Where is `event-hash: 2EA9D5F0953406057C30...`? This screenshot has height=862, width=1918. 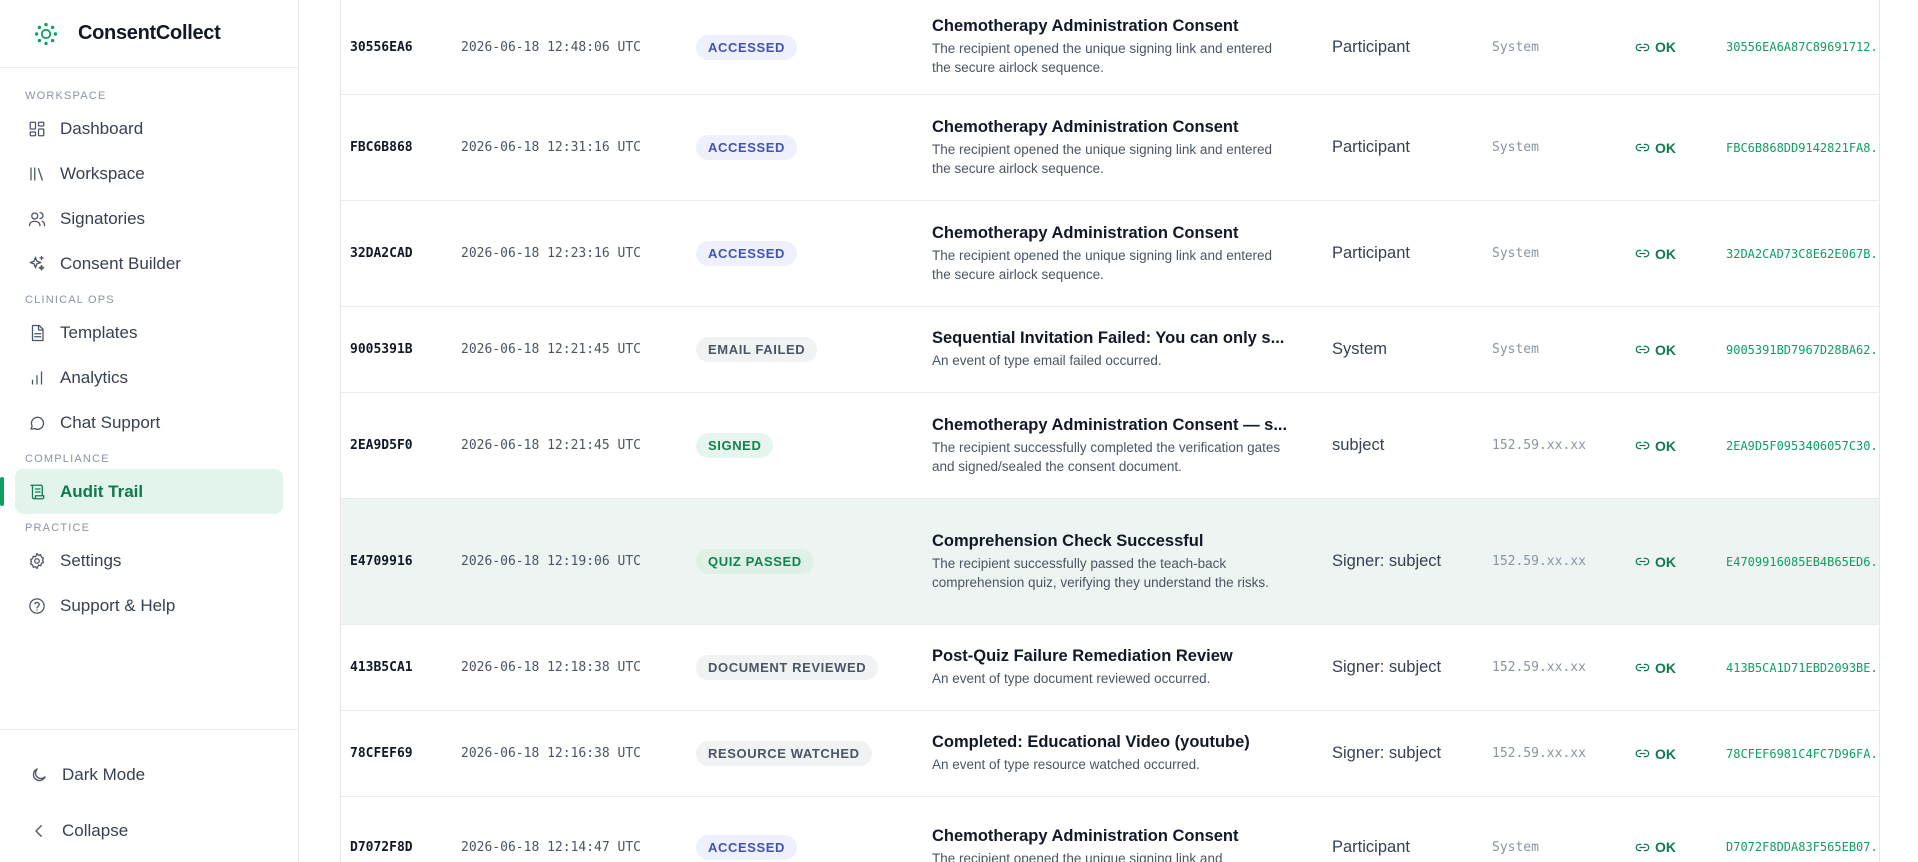
event-hash: 2EA9D5F0953406057C30... is located at coordinates (1802, 445).